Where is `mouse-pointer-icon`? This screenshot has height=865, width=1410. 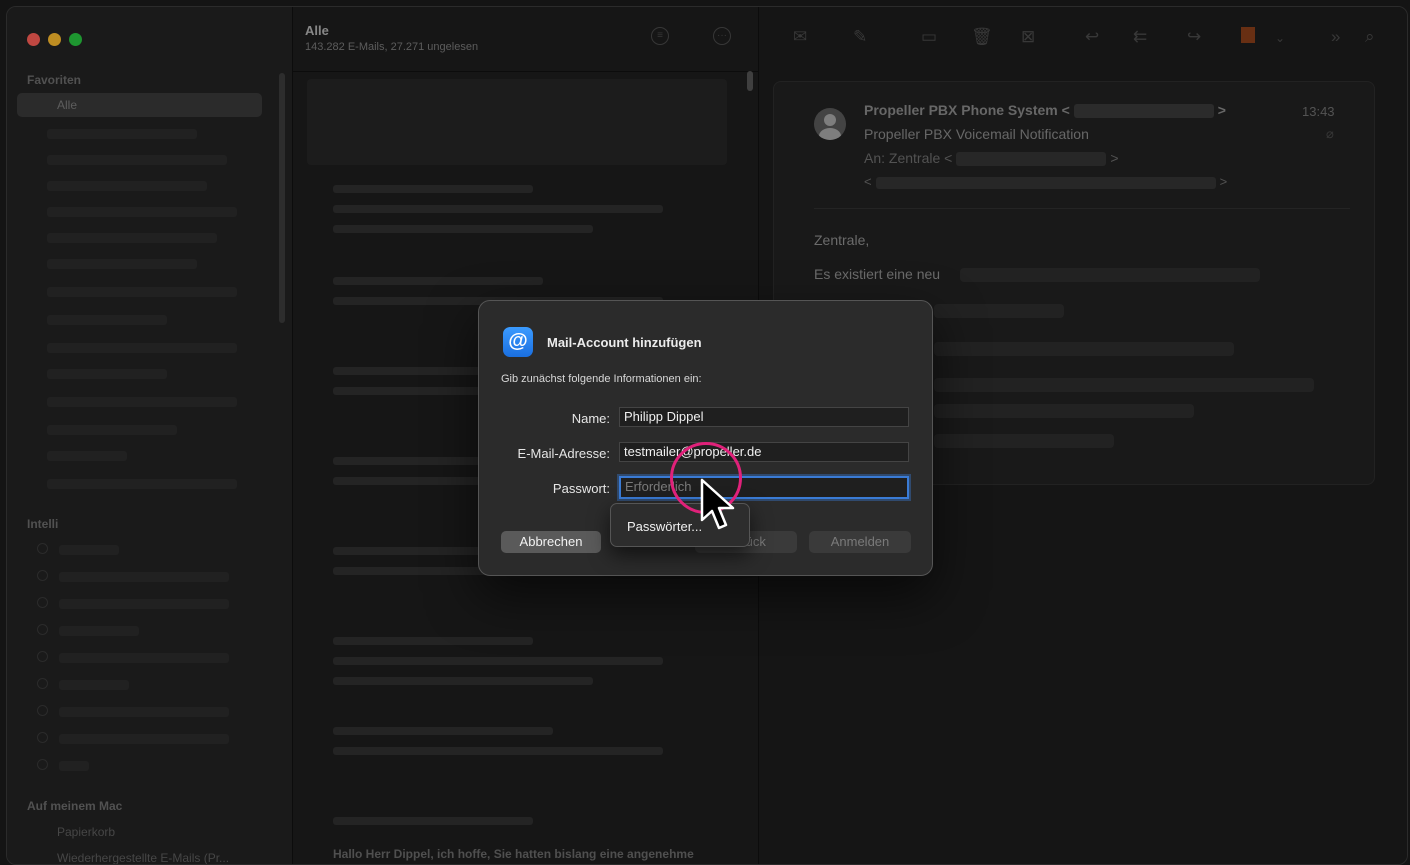 mouse-pointer-icon is located at coordinates (717, 504).